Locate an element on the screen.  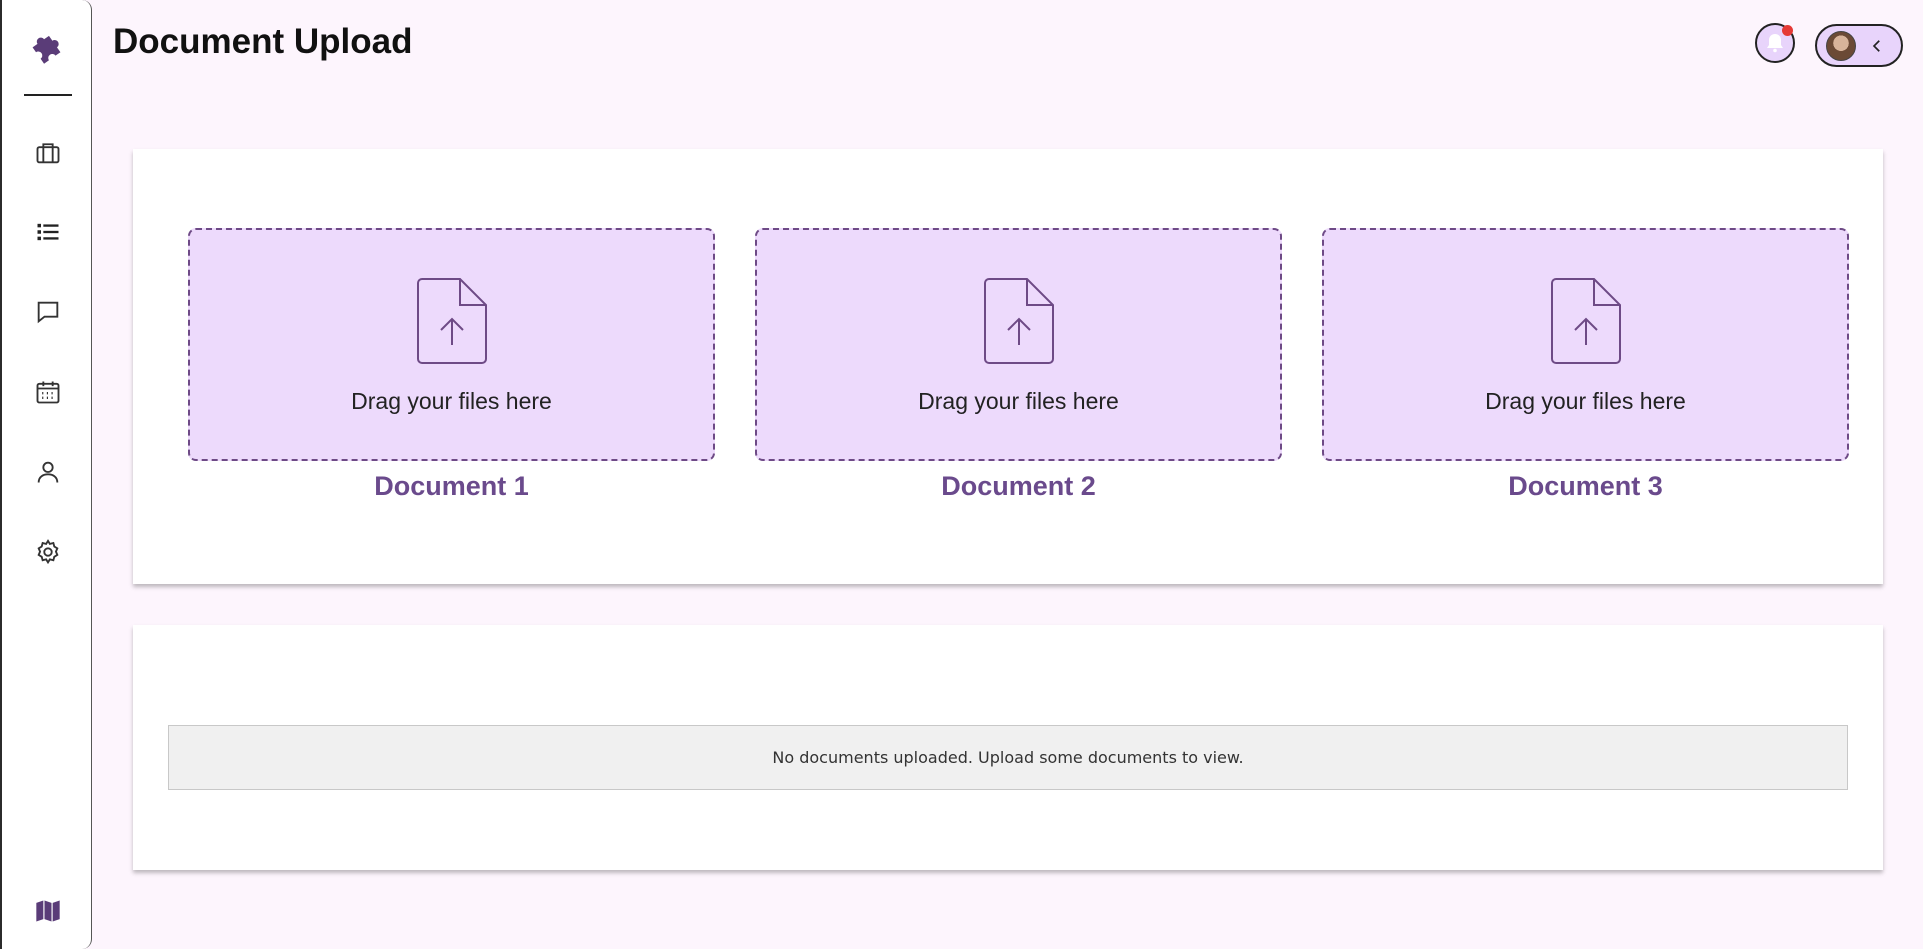
chat-icon is located at coordinates (48, 312).